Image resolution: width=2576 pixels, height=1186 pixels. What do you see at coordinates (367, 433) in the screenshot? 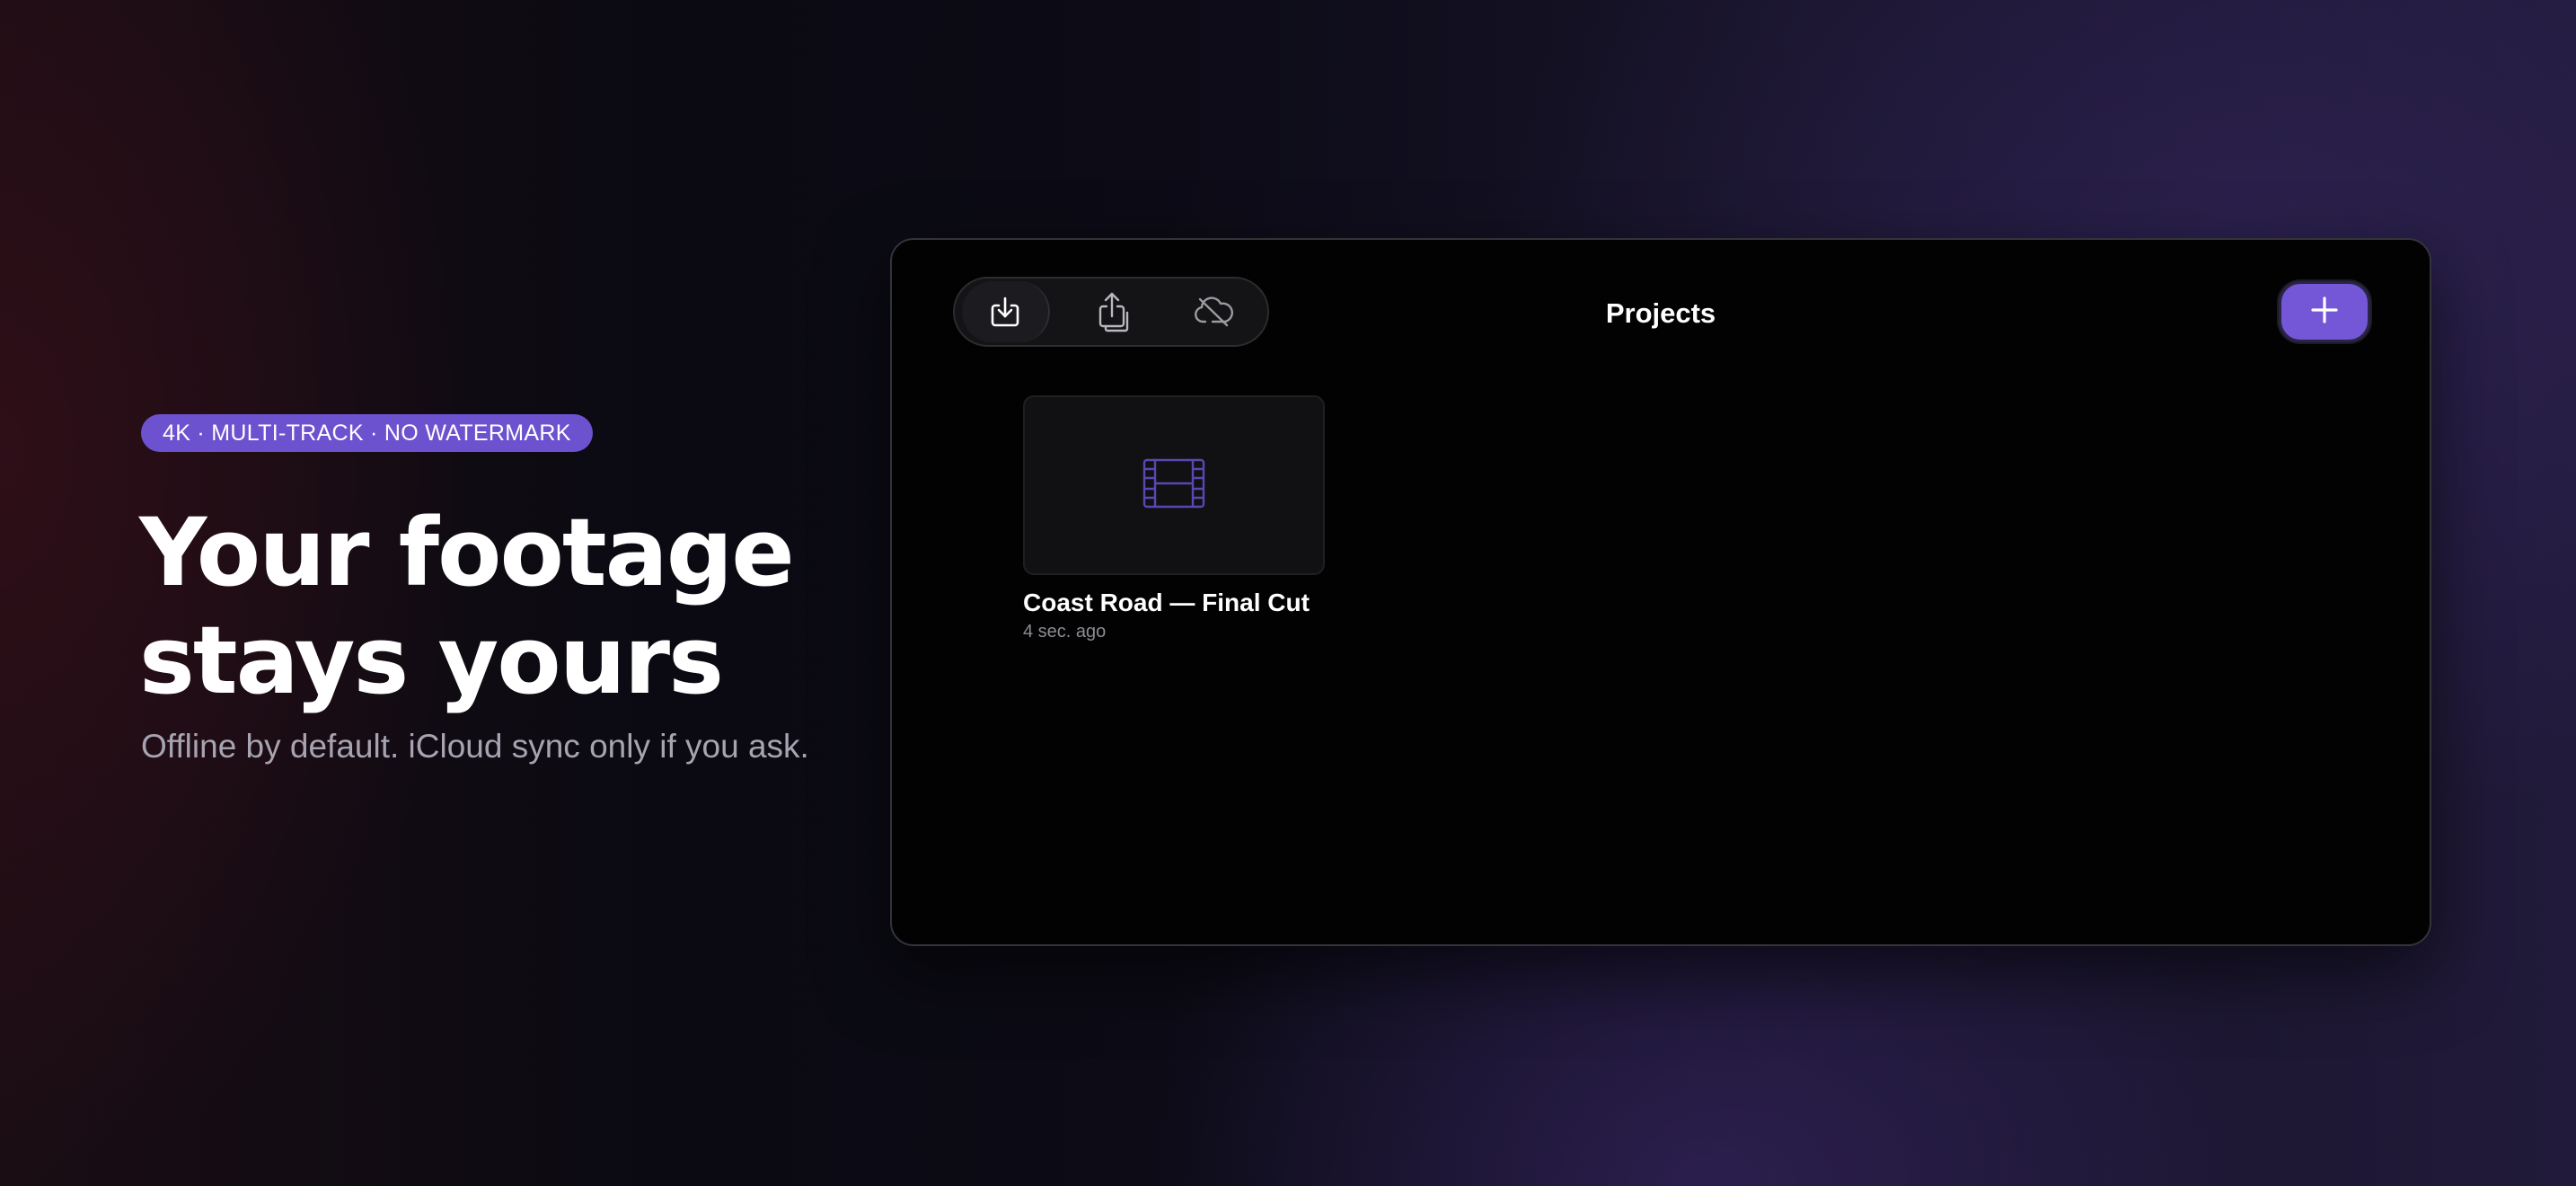
I see `feature-badge: 4K · MULTI-TRACK · NO WATERMARK` at bounding box center [367, 433].